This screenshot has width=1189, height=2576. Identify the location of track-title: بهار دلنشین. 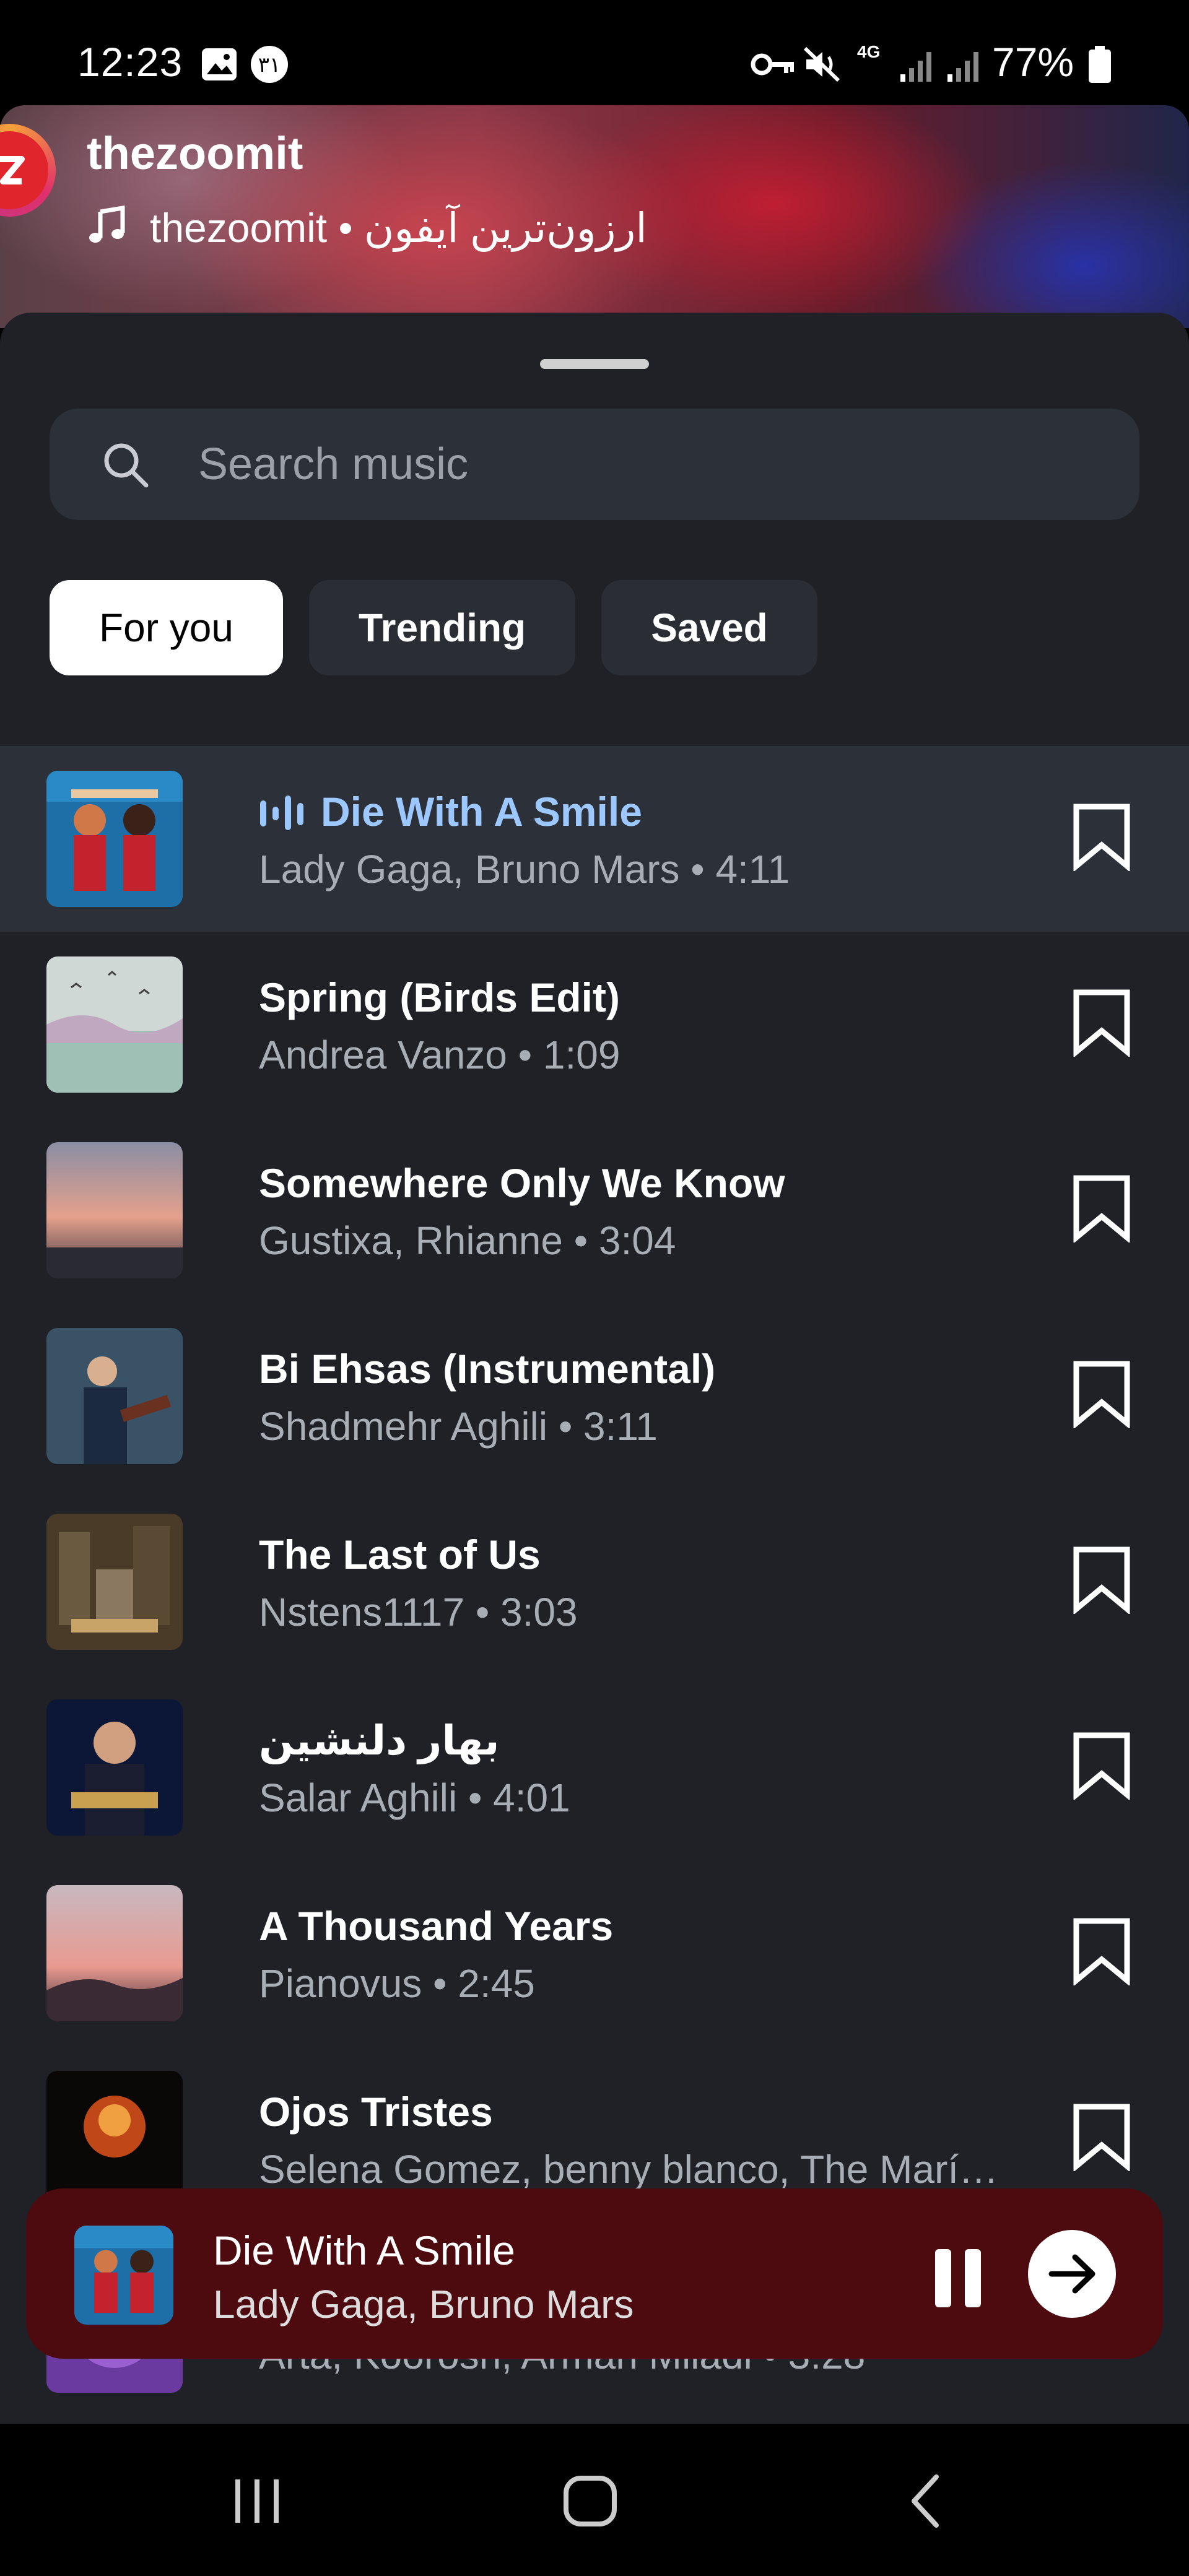
(379, 1740).